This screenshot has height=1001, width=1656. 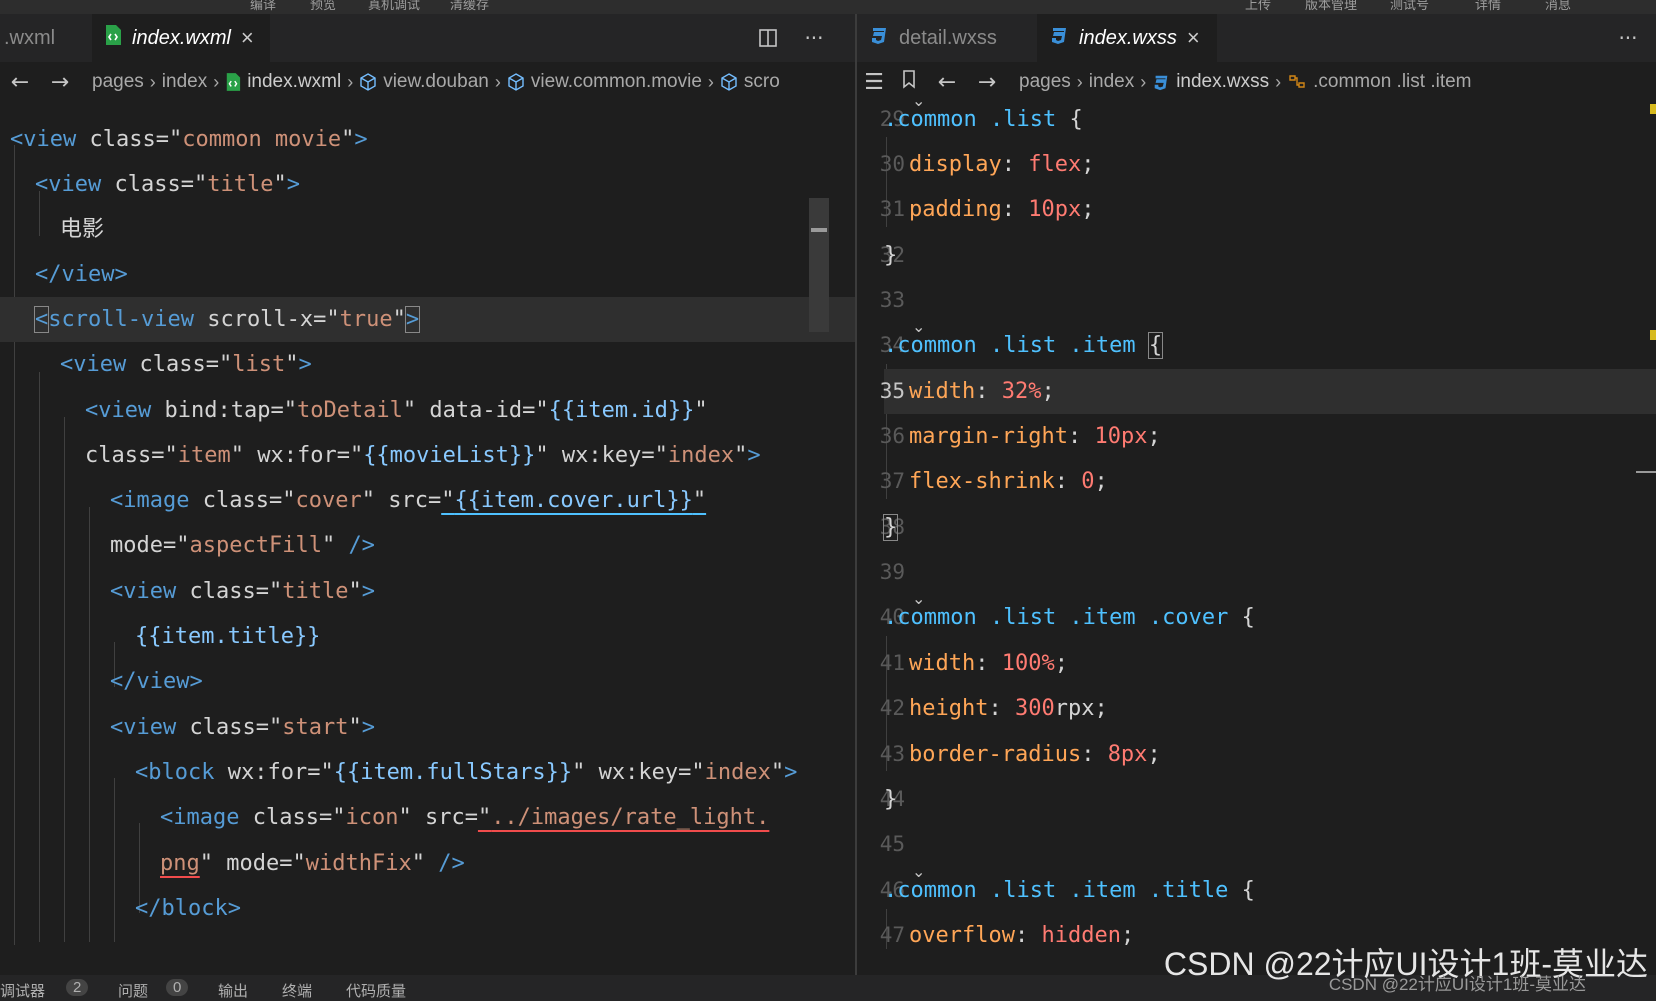 What do you see at coordinates (768, 38) in the screenshot?
I see `split-editor-icon` at bounding box center [768, 38].